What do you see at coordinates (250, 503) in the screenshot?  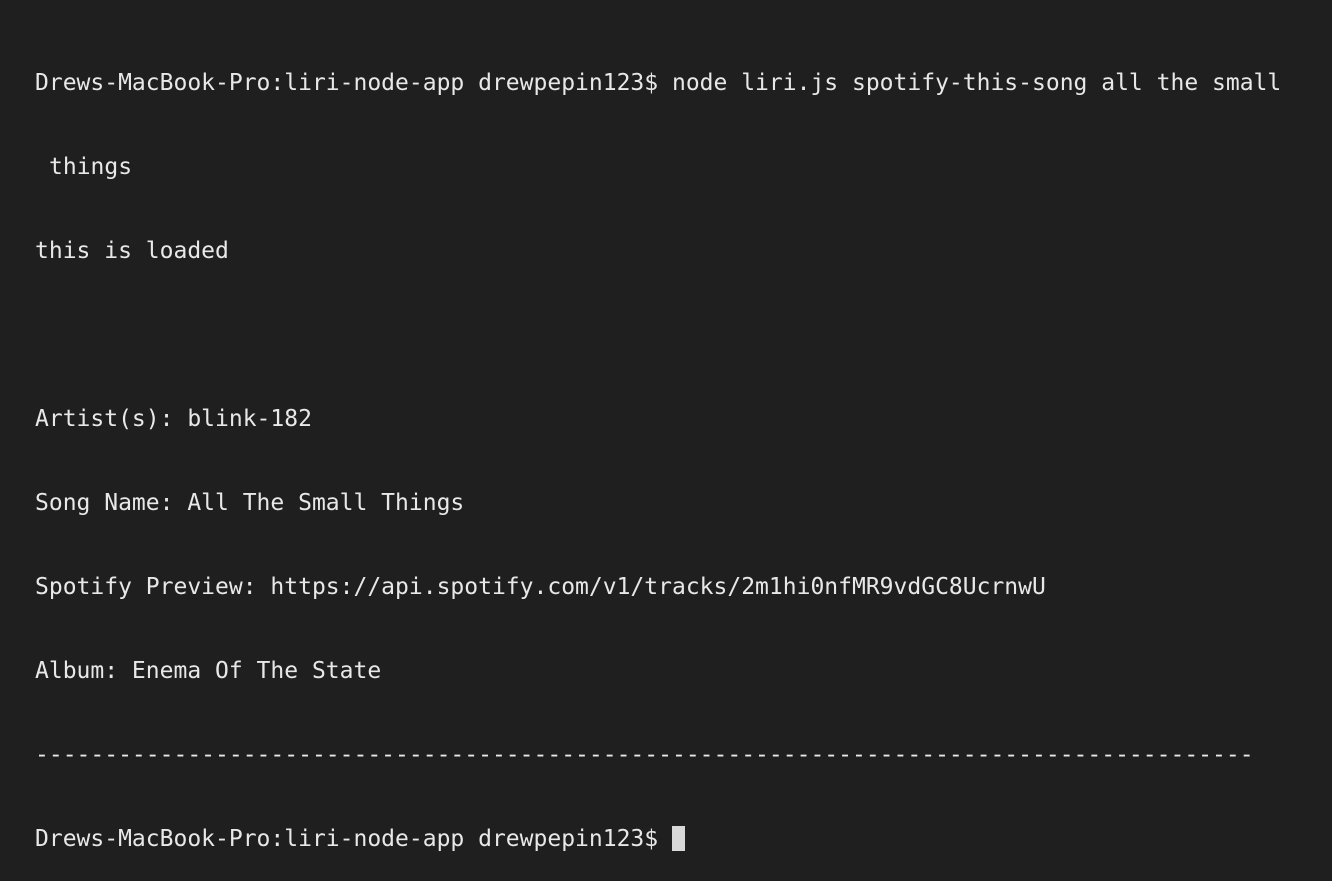 I see `song-name-line: Song Name: All The Small Things` at bounding box center [250, 503].